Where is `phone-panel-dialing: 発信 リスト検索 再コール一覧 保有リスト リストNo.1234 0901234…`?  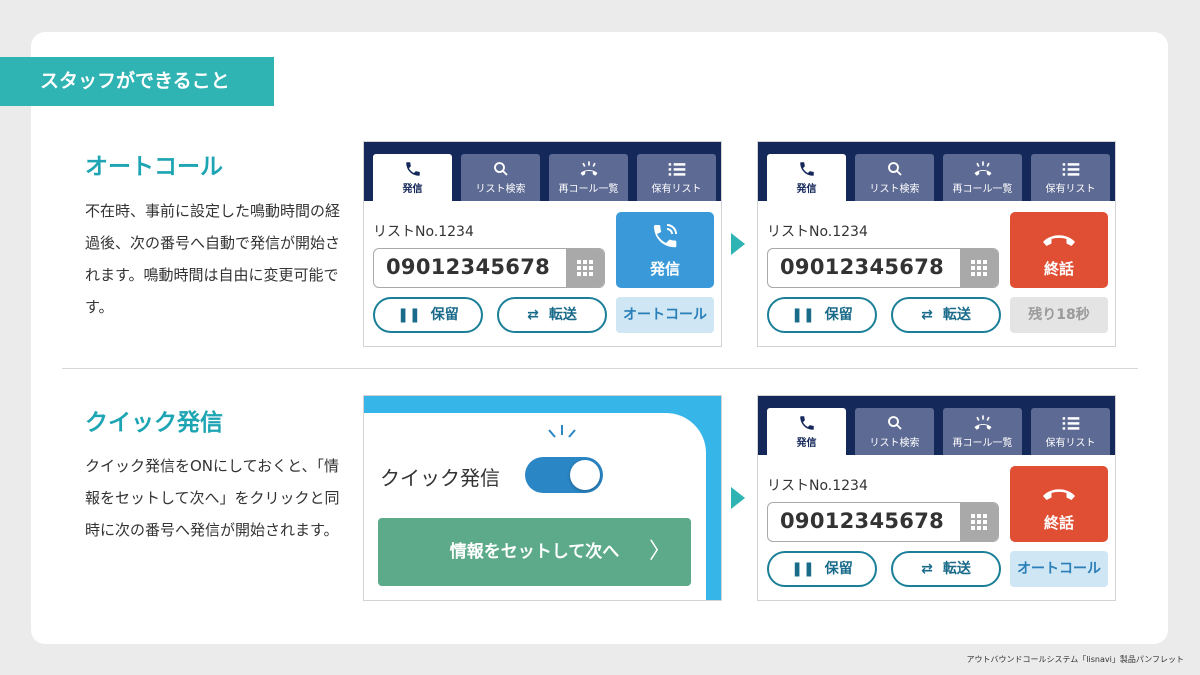 phone-panel-dialing: 発信 リスト検索 再コール一覧 保有リスト リストNo.1234 0901234… is located at coordinates (542, 244).